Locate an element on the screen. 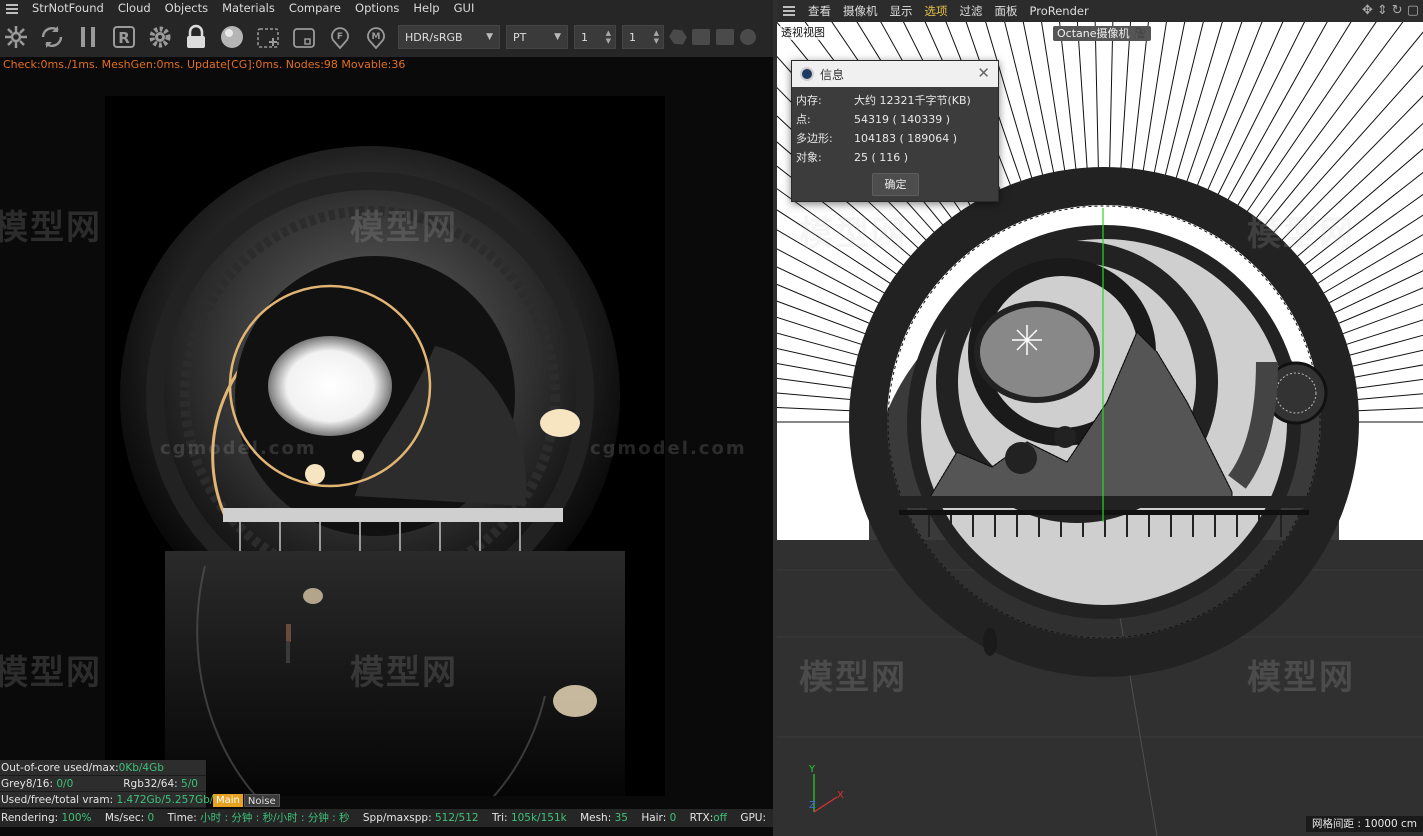  film-icon is located at coordinates (701, 37).